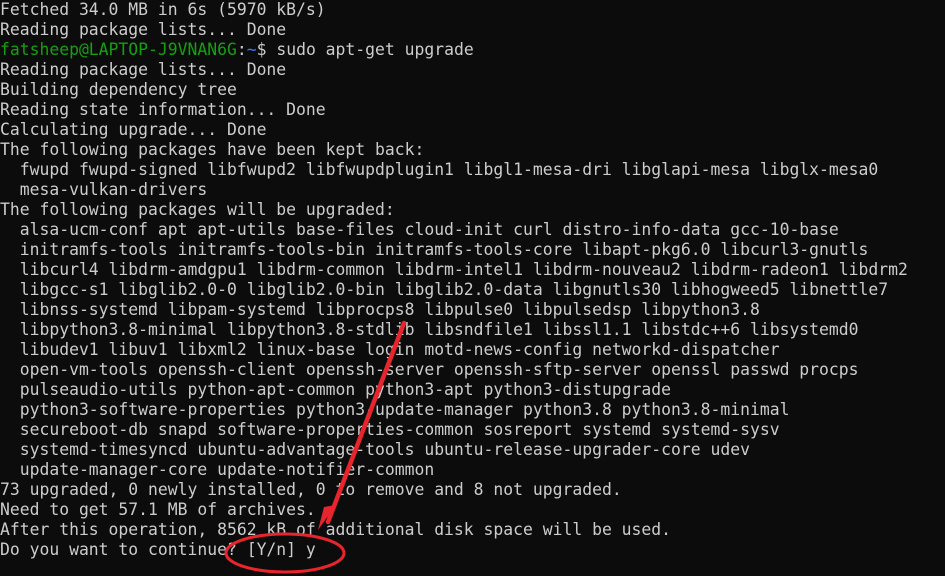 The image size is (945, 576). I want to click on output-line: Reading state information... Done, so click(163, 109).